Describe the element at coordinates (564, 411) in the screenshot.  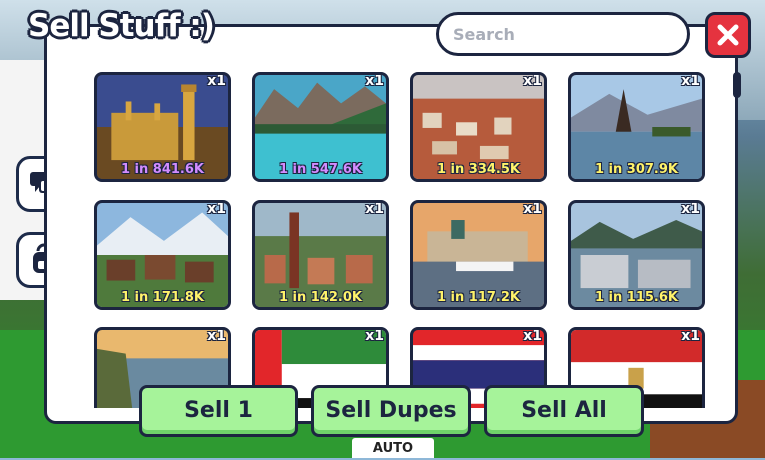
I see `sell-all-button: Sell All` at that location.